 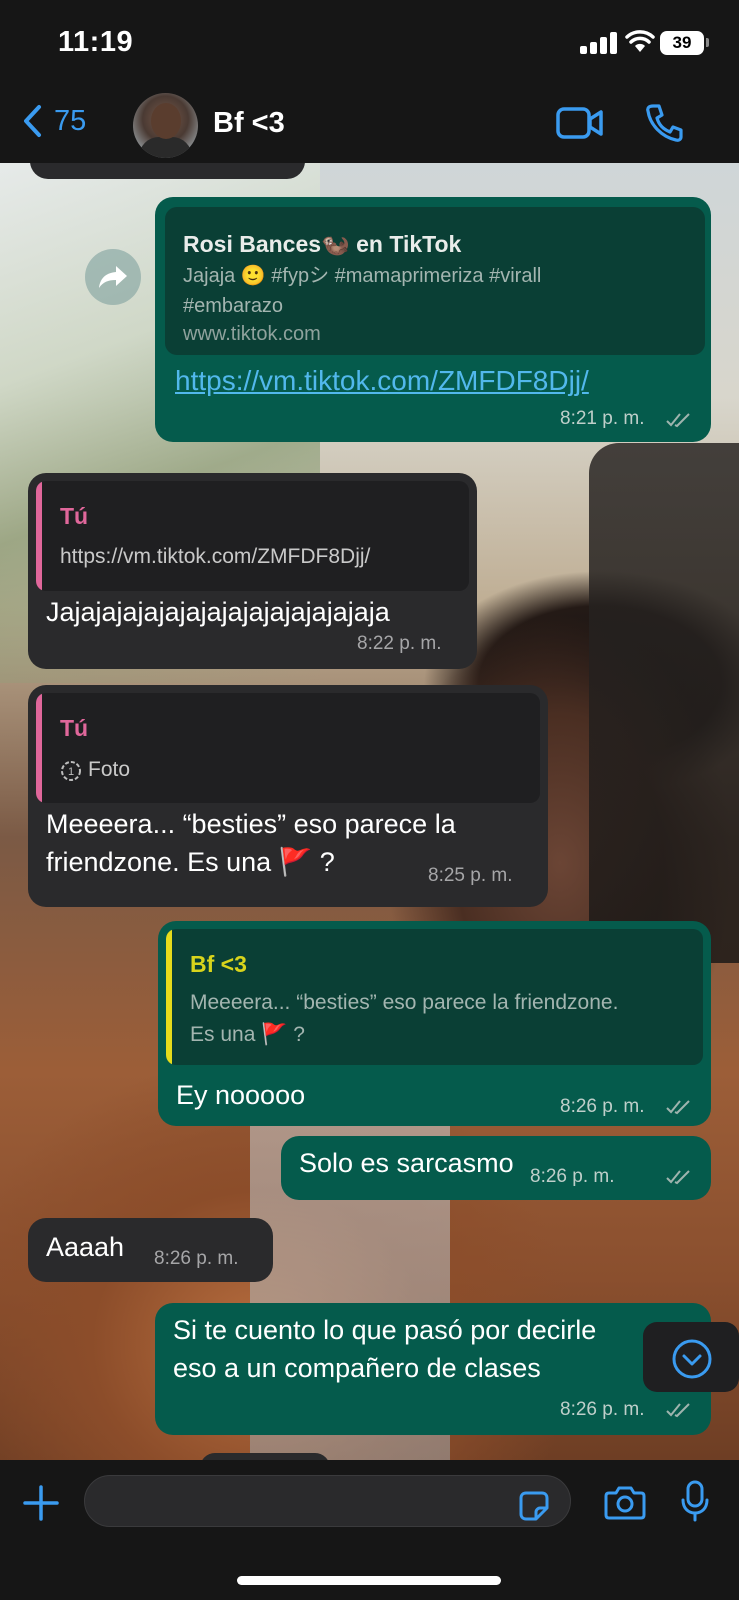 What do you see at coordinates (109, 769) in the screenshot?
I see `quote-text: Foto` at bounding box center [109, 769].